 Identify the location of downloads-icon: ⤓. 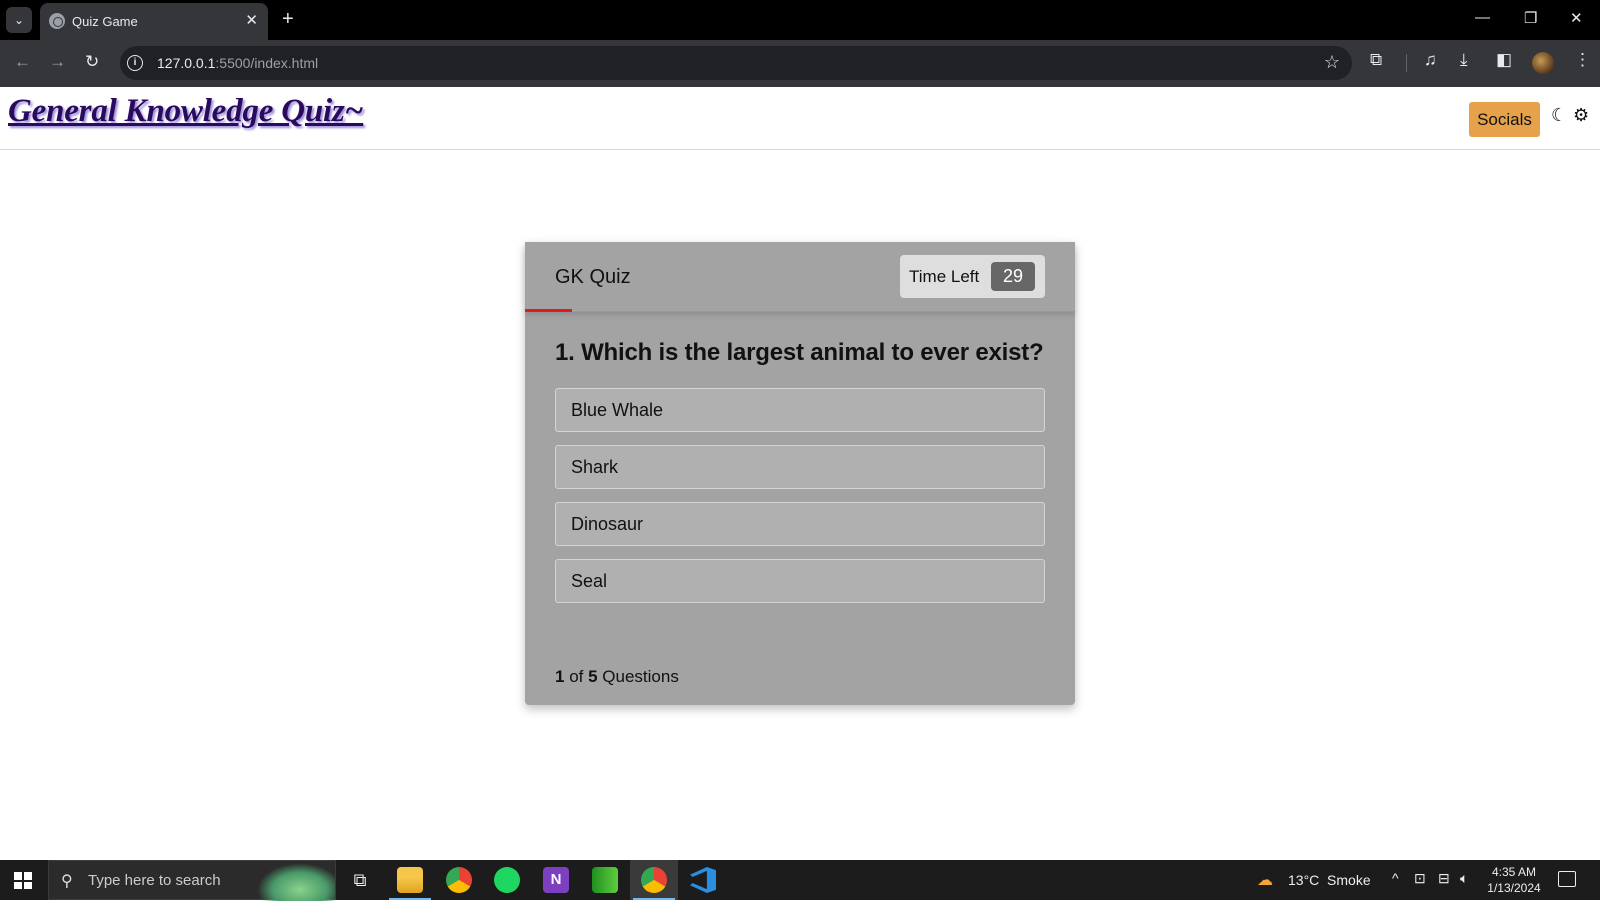
(1464, 60).